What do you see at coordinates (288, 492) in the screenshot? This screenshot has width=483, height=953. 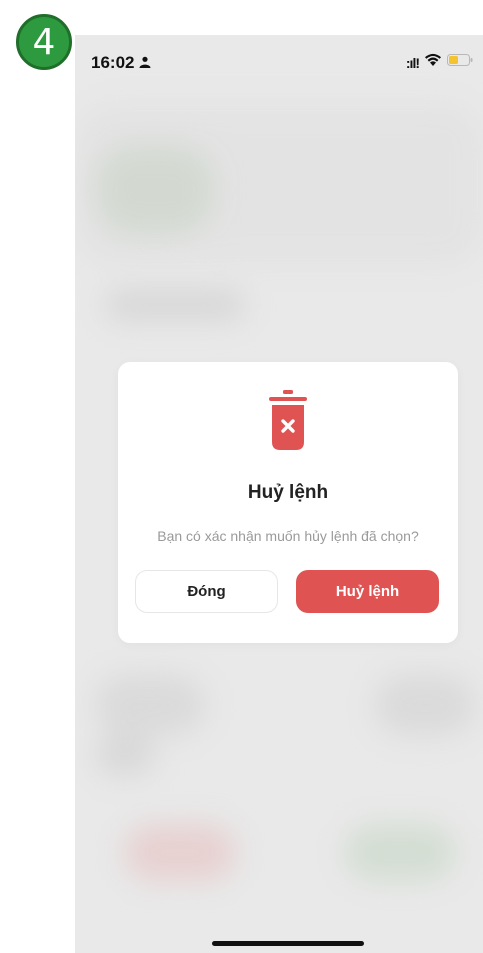 I see `dialog-title: Huỷ lệnh` at bounding box center [288, 492].